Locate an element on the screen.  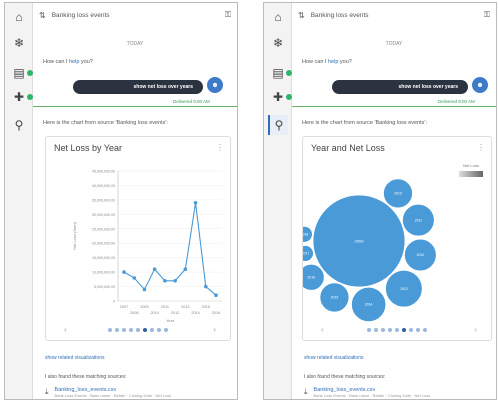
bubble-label: 2012 is located at coordinates (421, 255).